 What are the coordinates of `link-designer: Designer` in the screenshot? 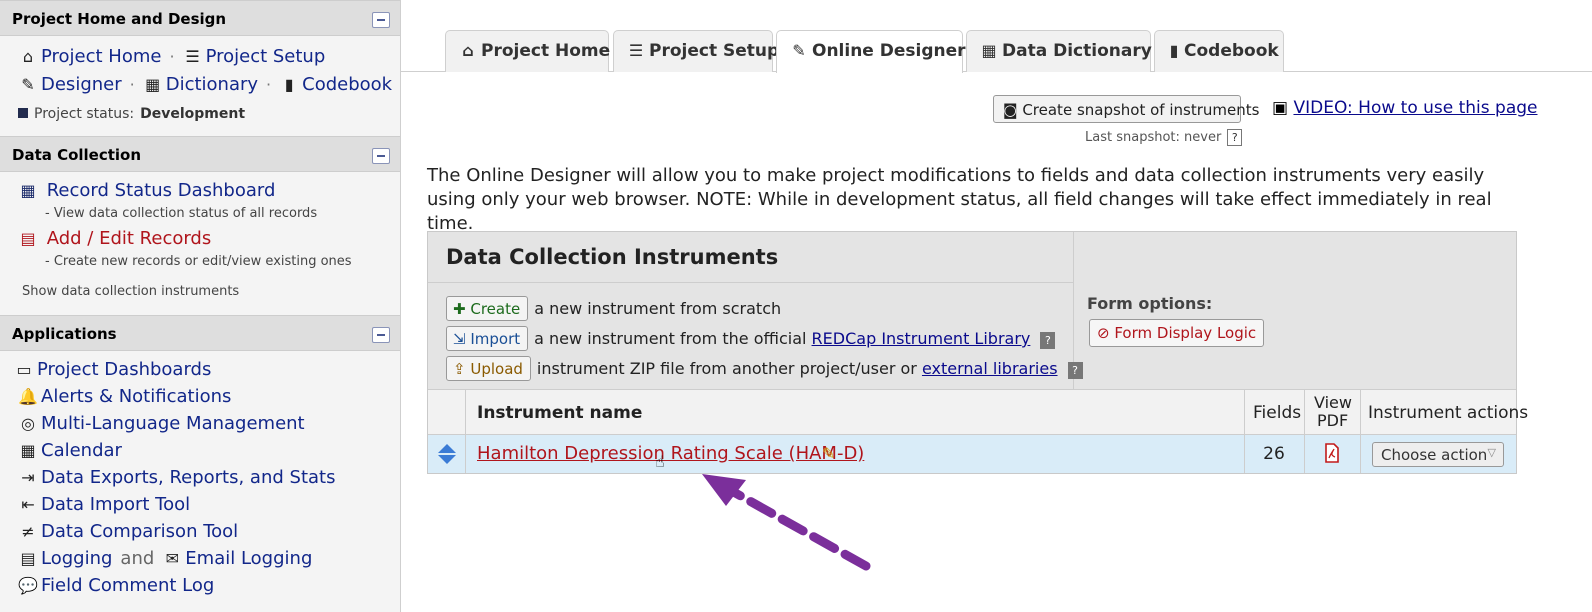 It's located at (81, 84).